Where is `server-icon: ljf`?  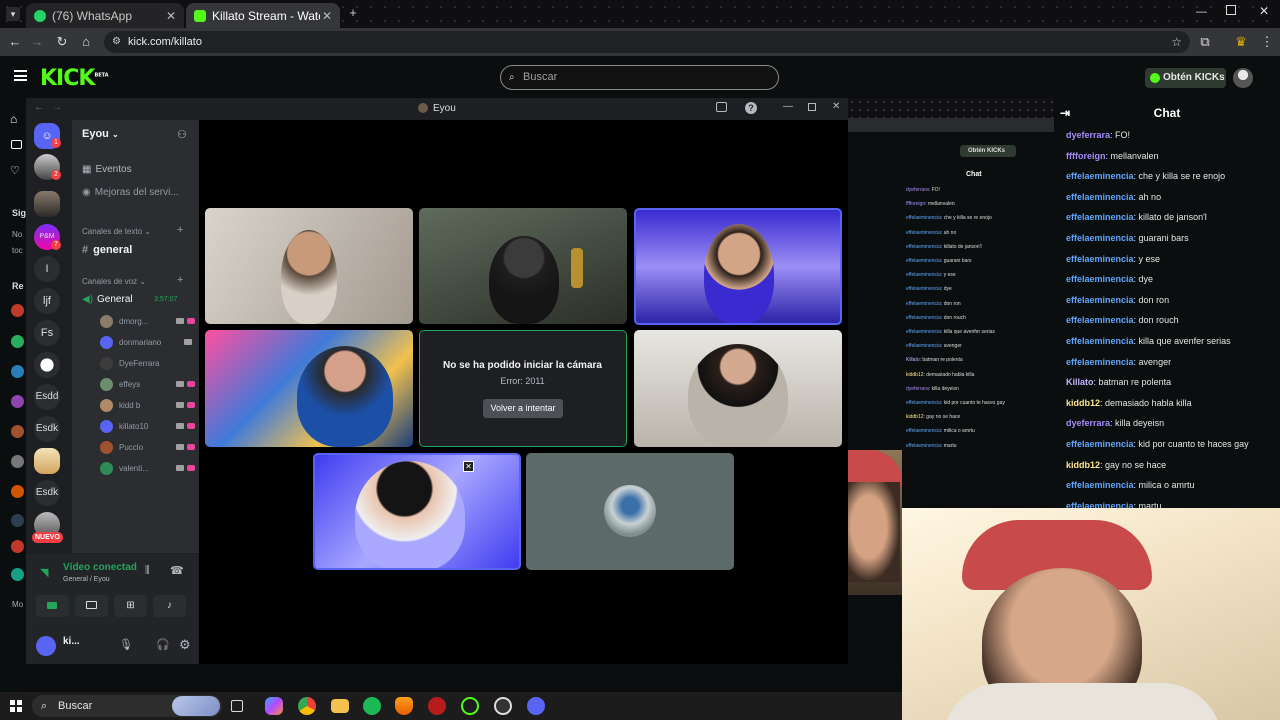 server-icon: ljf is located at coordinates (47, 301).